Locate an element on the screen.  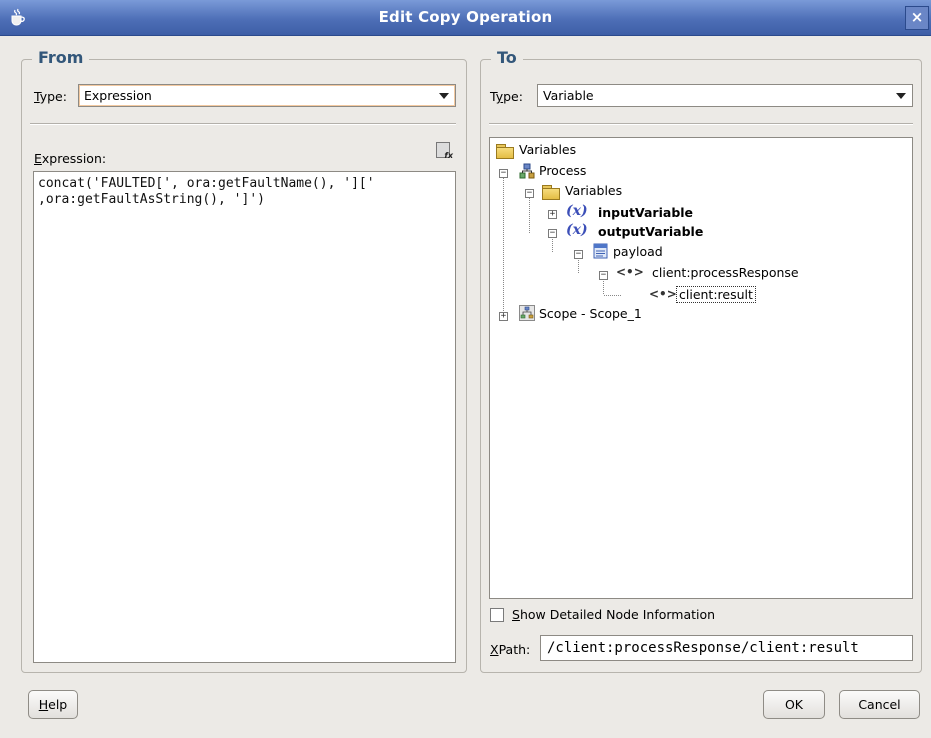
from-type-label: Type: is located at coordinates (50, 96).